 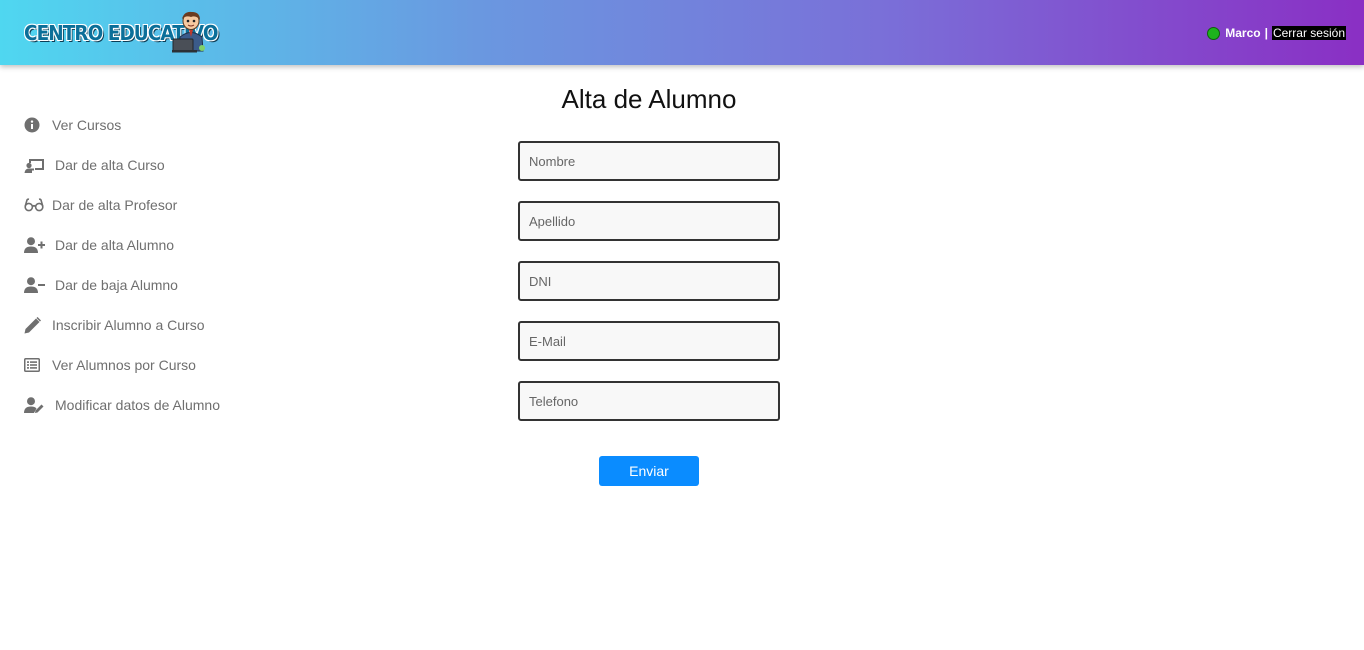 What do you see at coordinates (649, 221) in the screenshot?
I see `apellido-field` at bounding box center [649, 221].